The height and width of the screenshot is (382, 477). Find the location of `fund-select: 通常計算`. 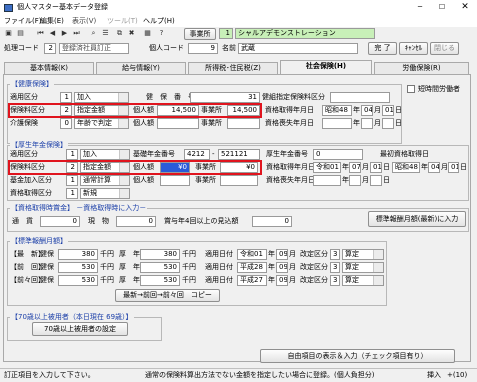

fund-select: 通常計算 is located at coordinates (105, 180).